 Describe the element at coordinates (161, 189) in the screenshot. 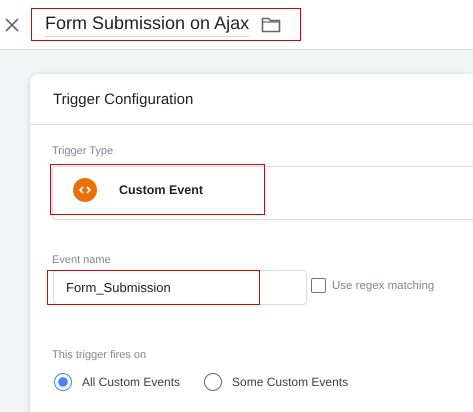

I see `trigger-type-name: Custom Event` at that location.